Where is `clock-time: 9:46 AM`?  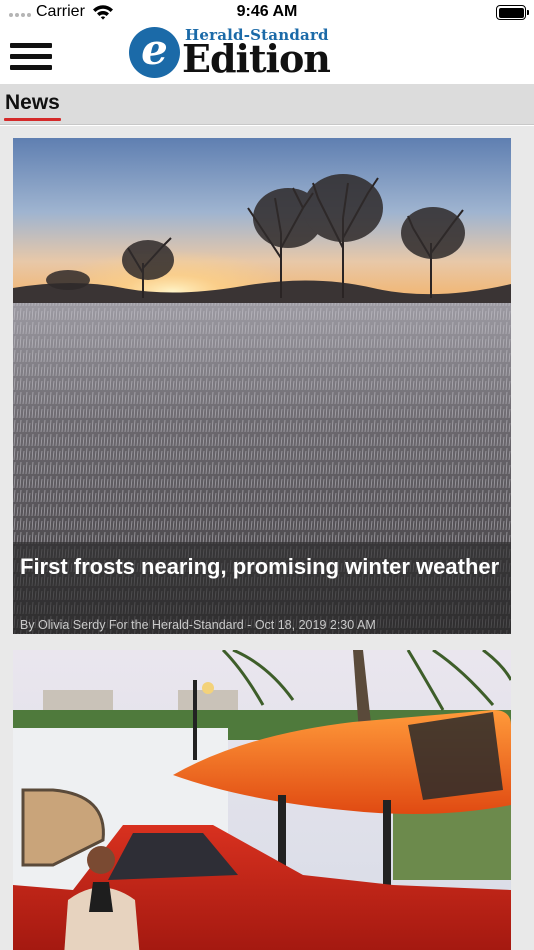 clock-time: 9:46 AM is located at coordinates (267, 11).